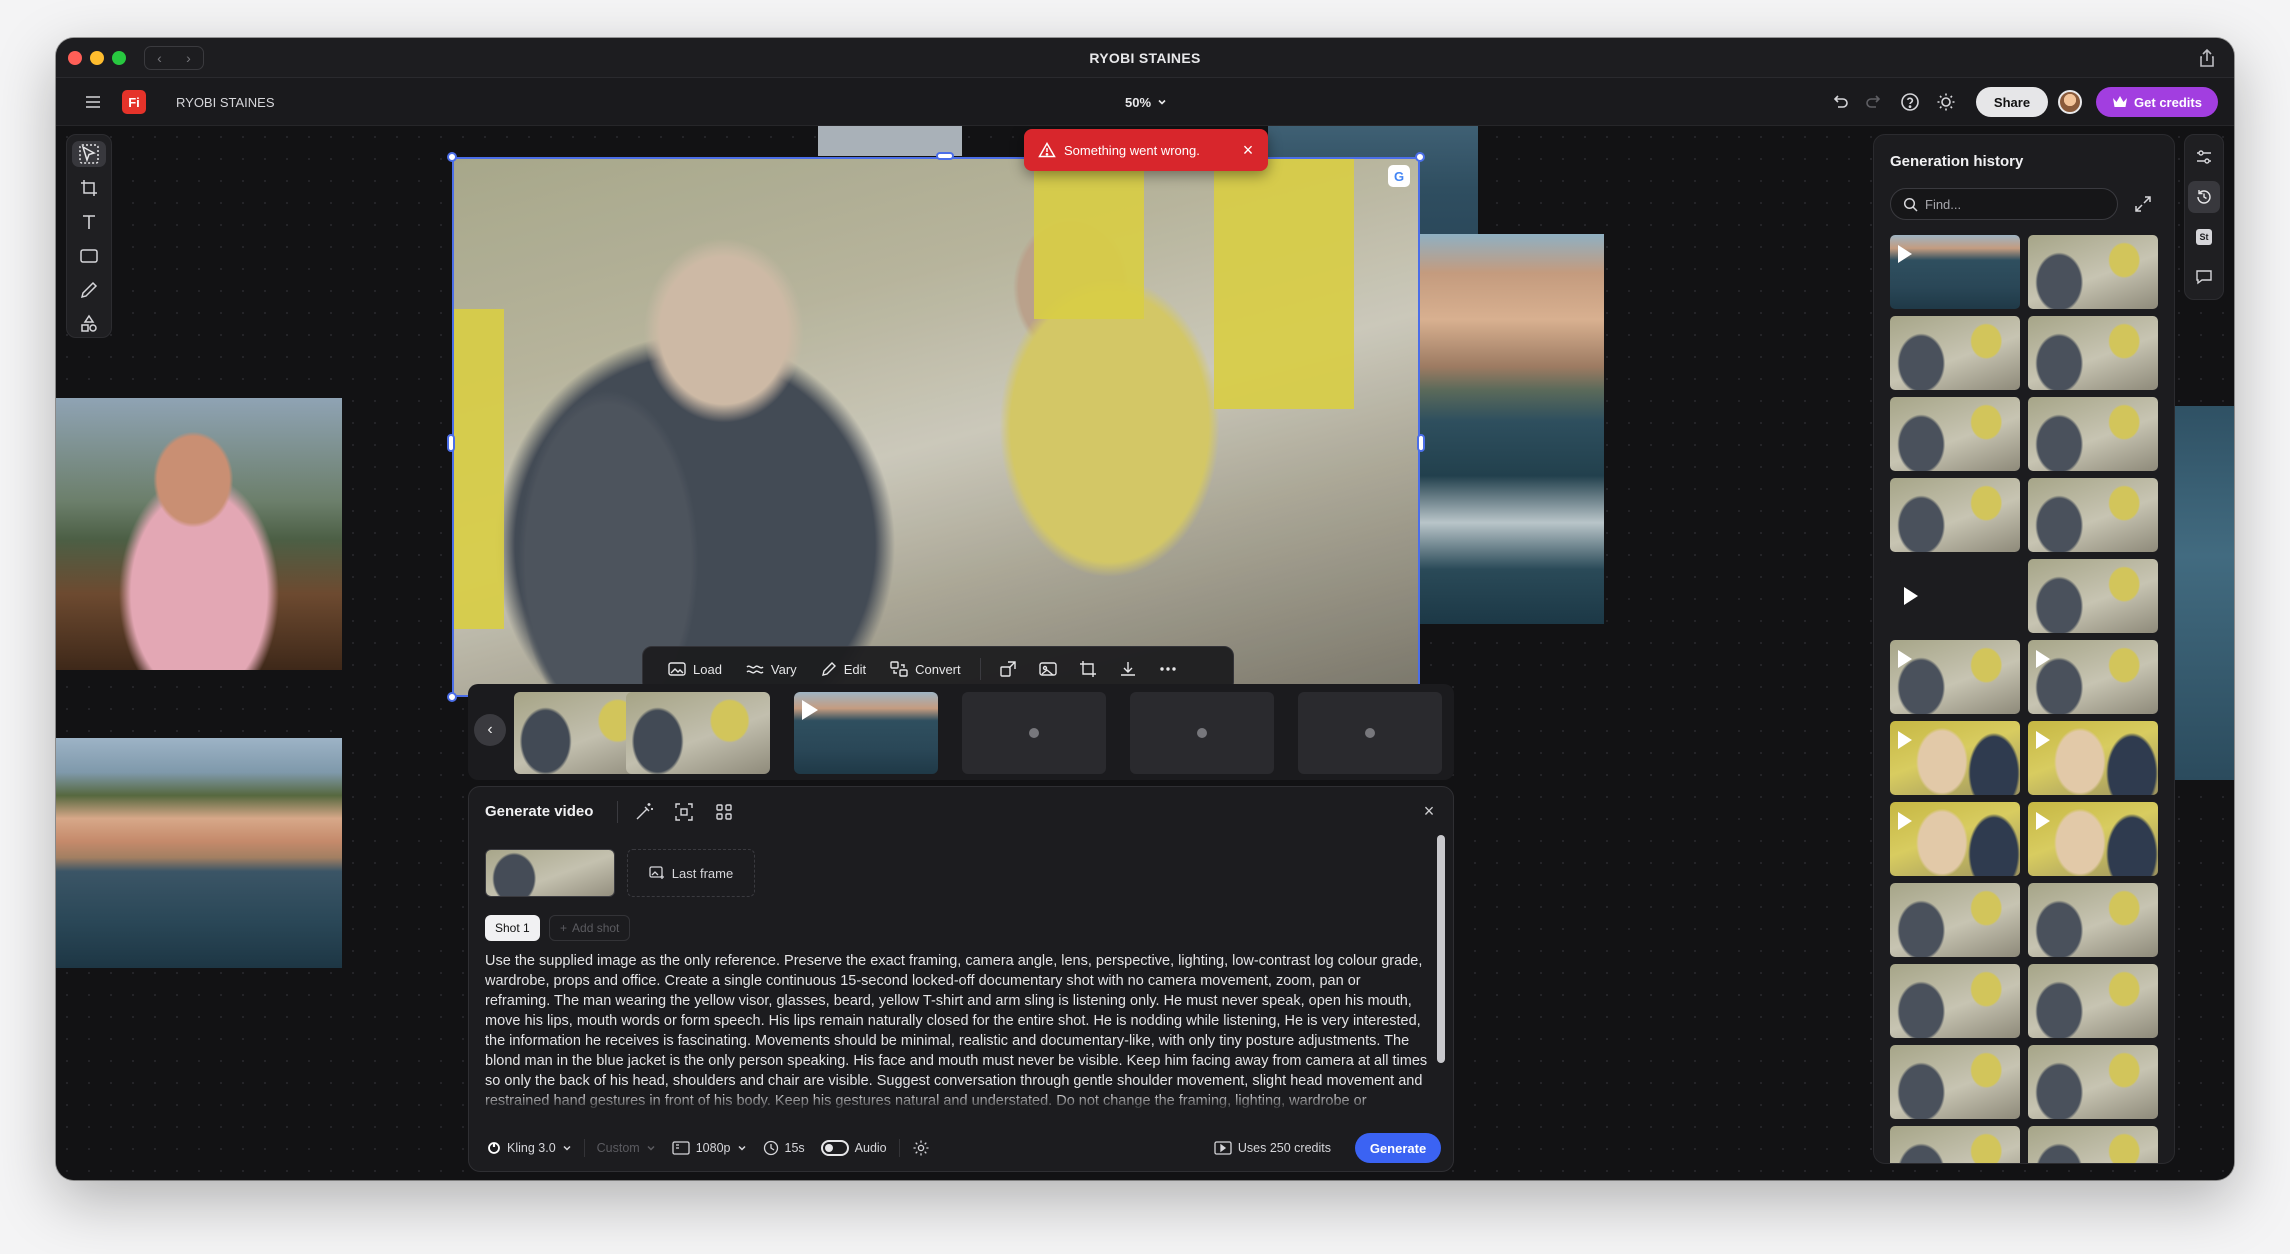 The height and width of the screenshot is (1254, 2290). What do you see at coordinates (89, 222) in the screenshot?
I see `text-tool` at bounding box center [89, 222].